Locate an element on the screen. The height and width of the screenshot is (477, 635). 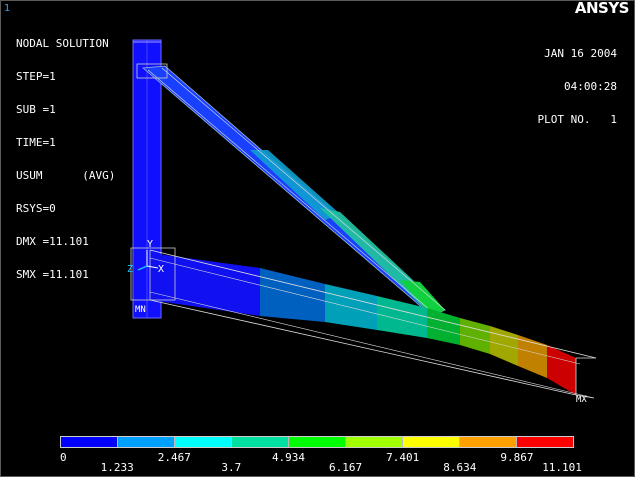
sub-line: SUB =1 is located at coordinates (36, 109).